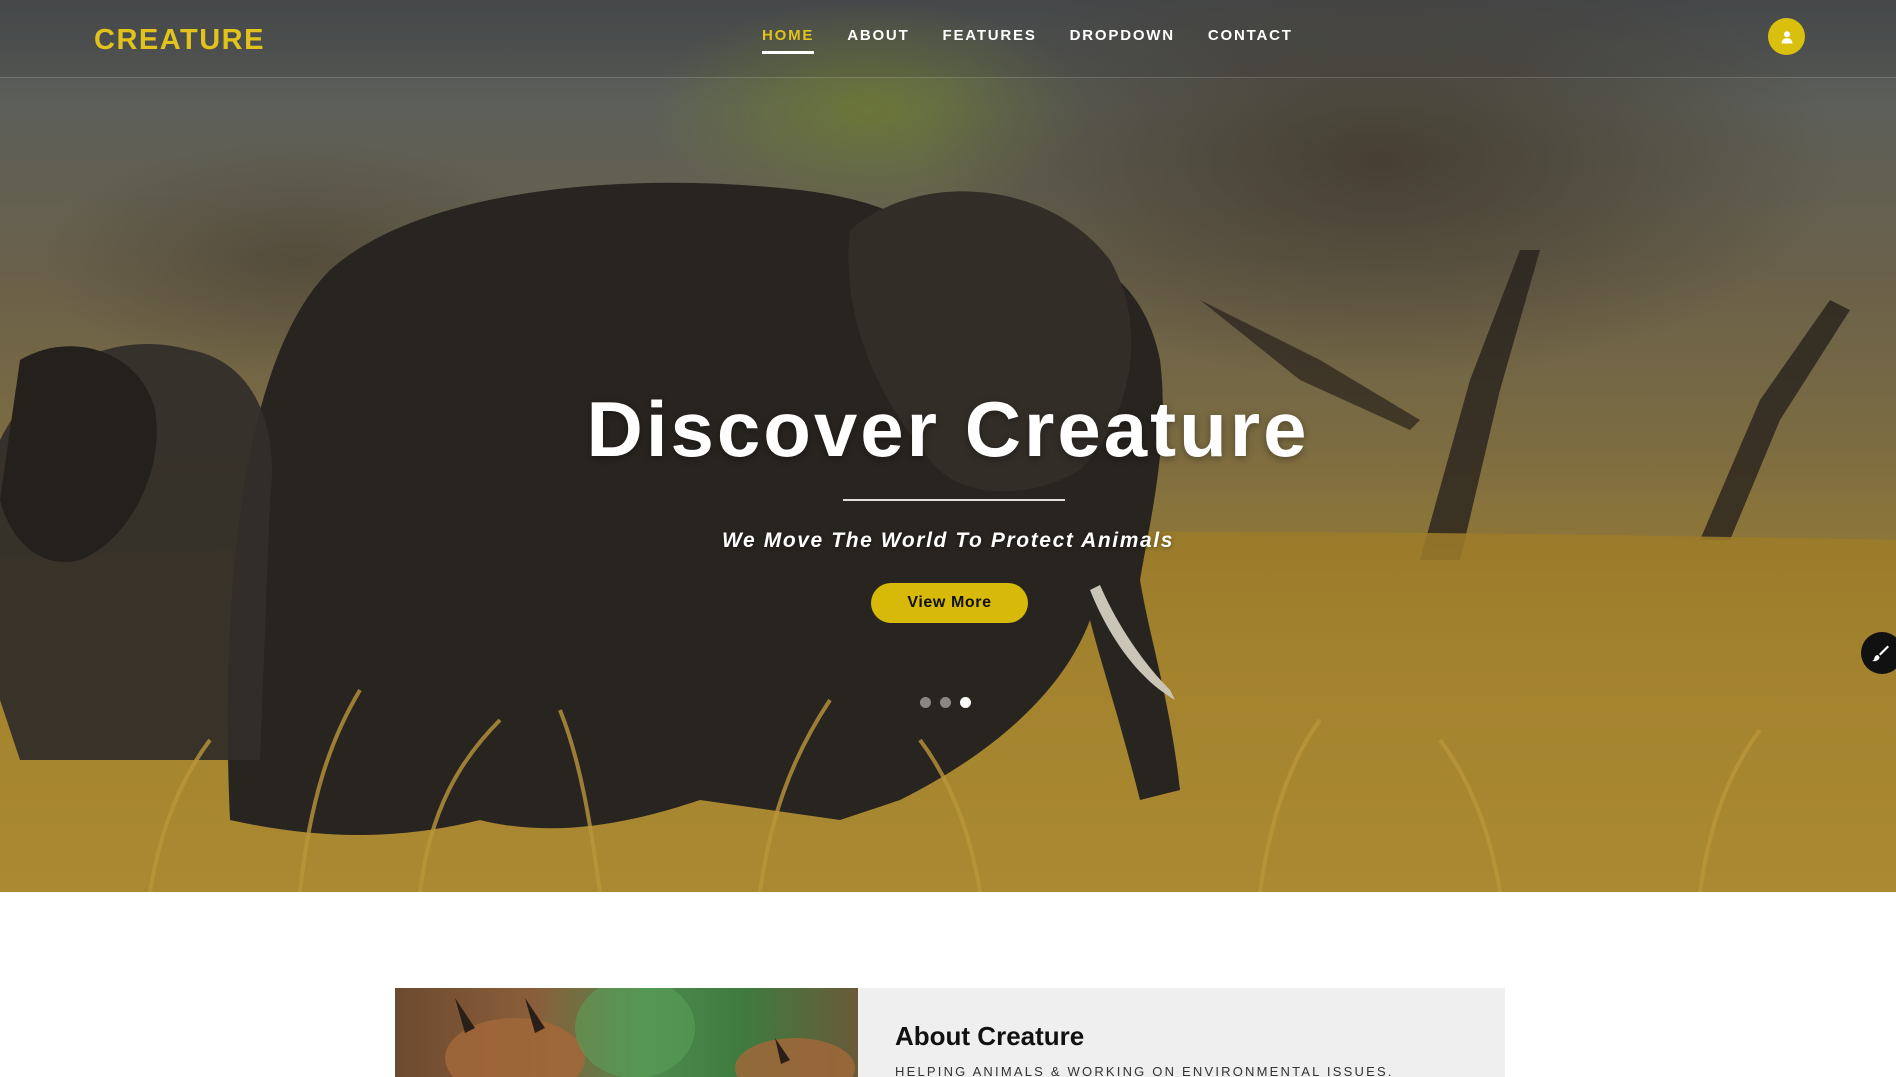  What do you see at coordinates (788, 40) in the screenshot?
I see `nav-item-home: HOME` at bounding box center [788, 40].